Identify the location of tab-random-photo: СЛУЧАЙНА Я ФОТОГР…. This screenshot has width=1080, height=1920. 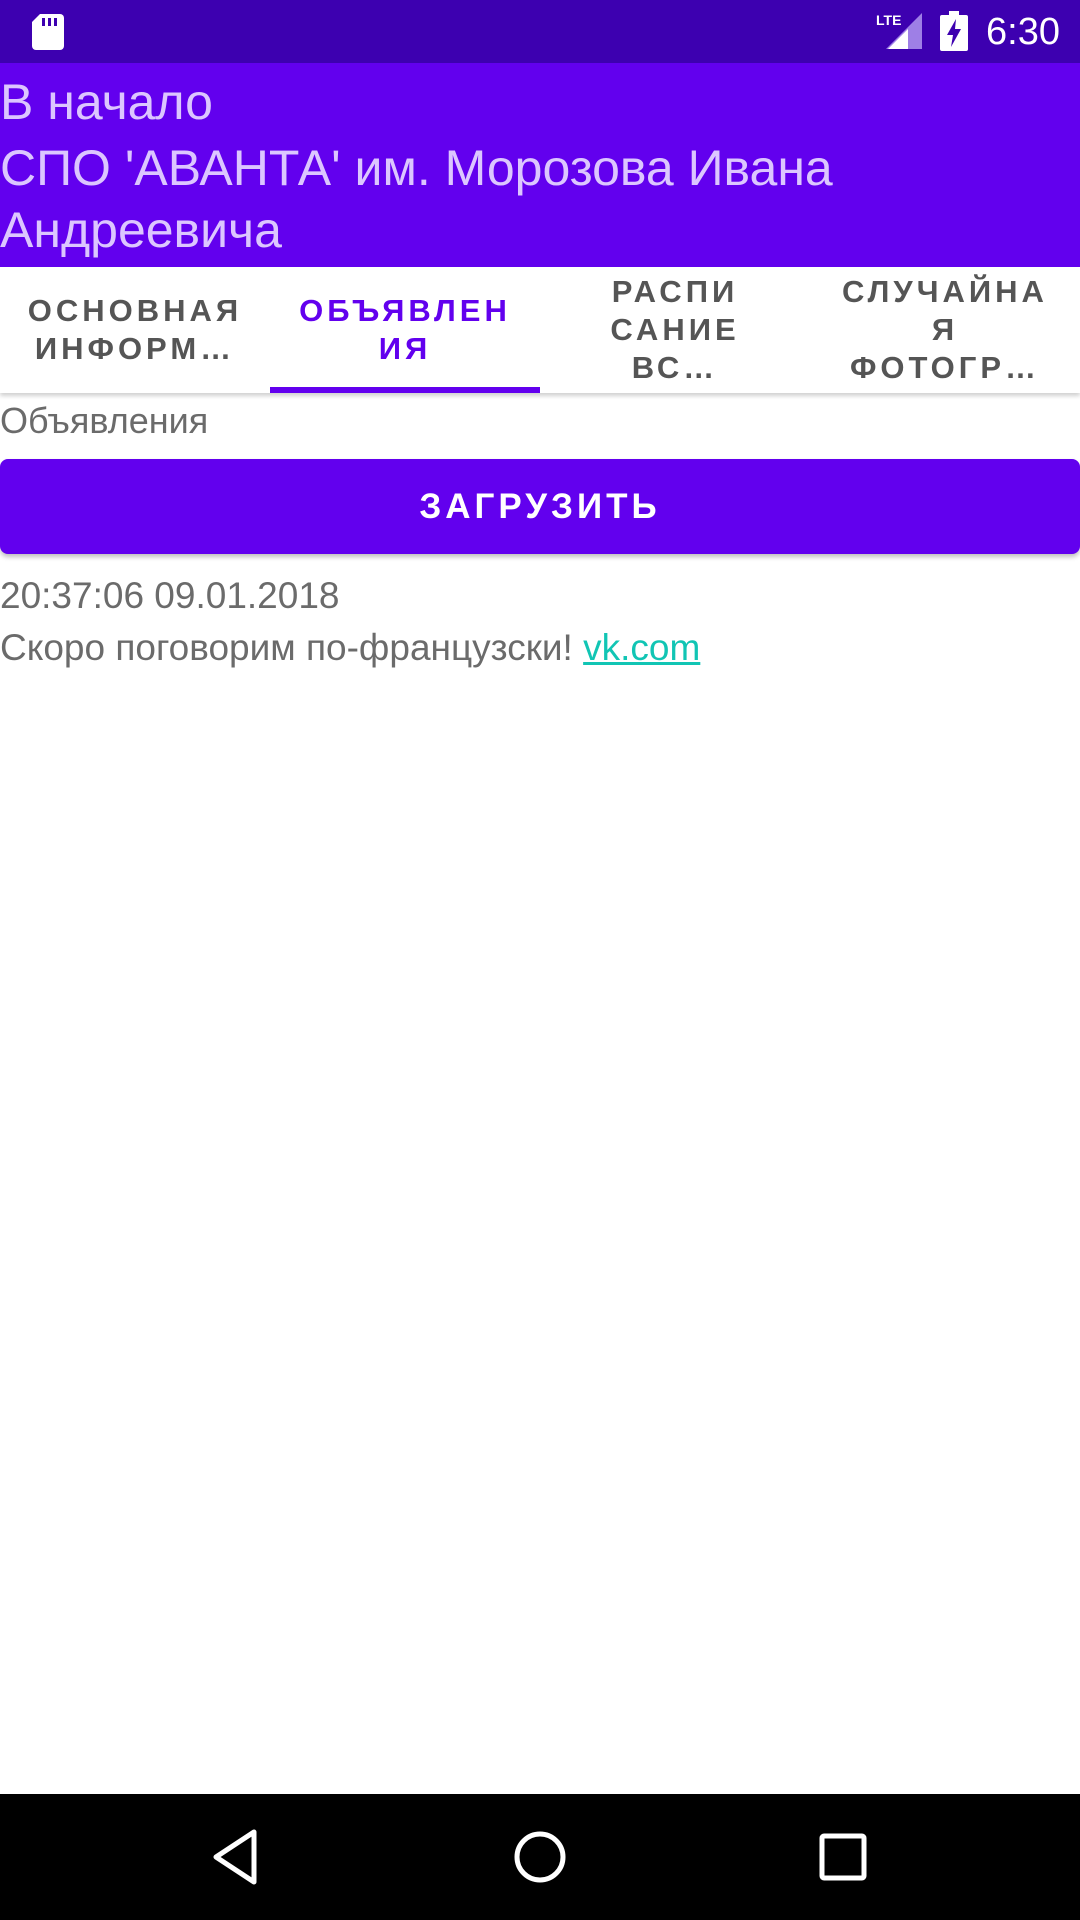
(945, 330).